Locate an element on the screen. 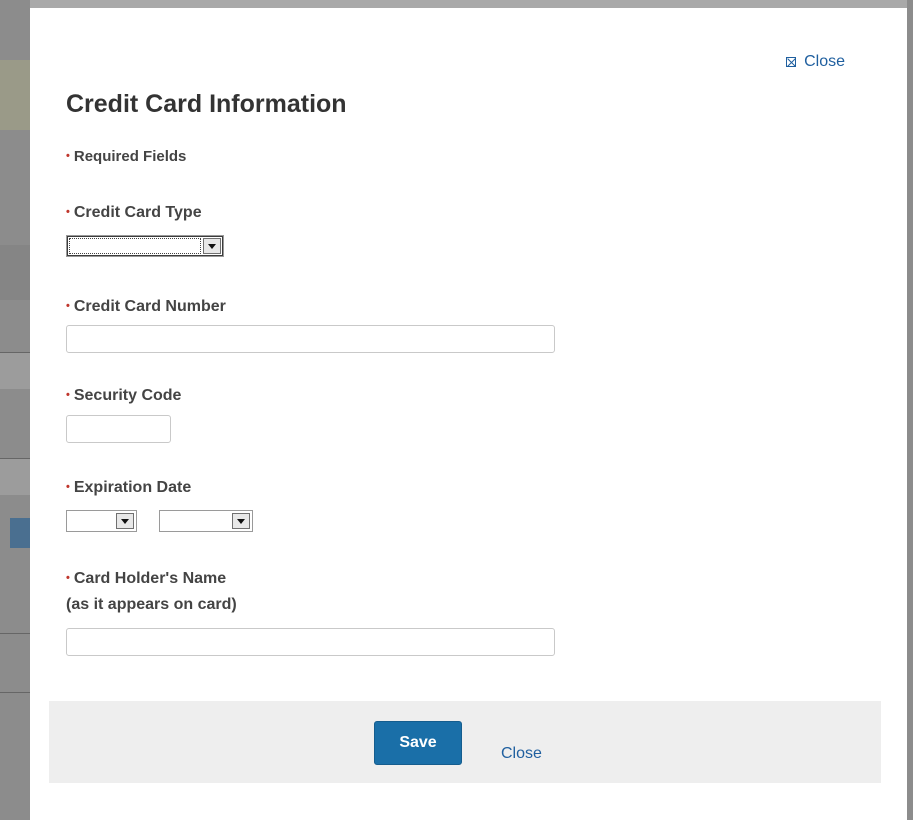  card-number-label-text: Credit Card Number is located at coordinates (149, 306).